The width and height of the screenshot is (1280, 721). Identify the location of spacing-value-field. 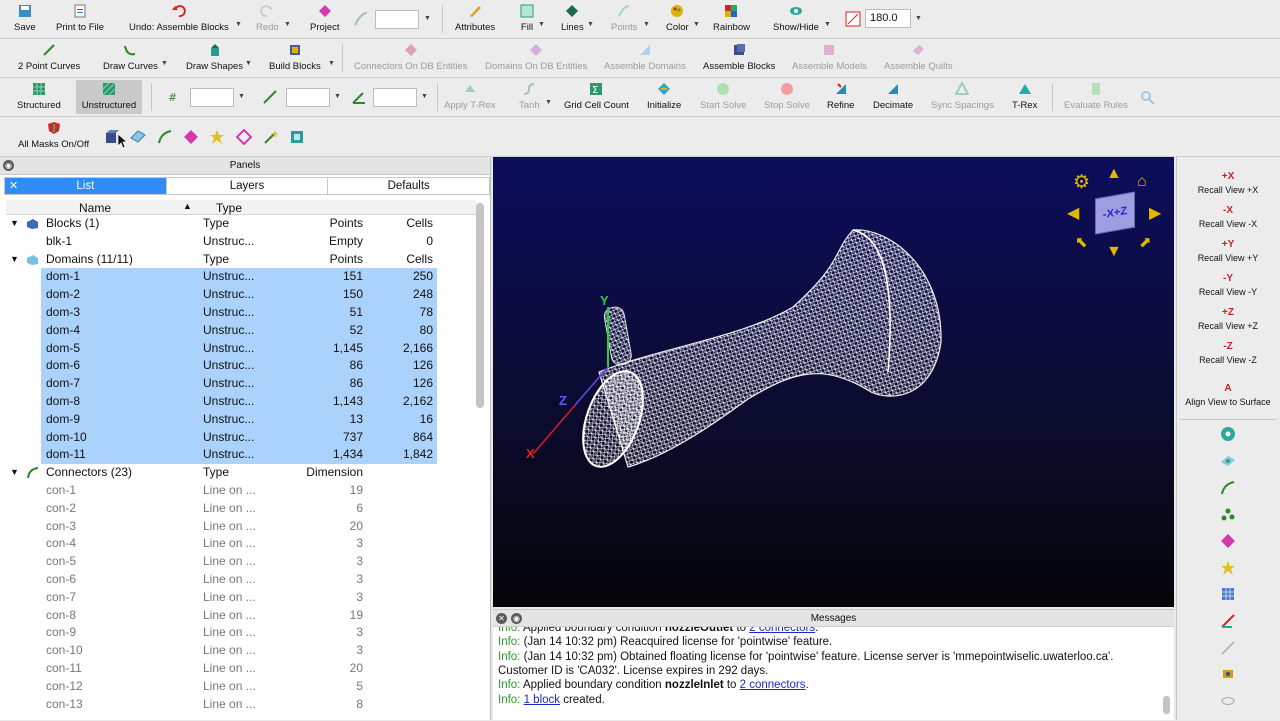
(308, 97).